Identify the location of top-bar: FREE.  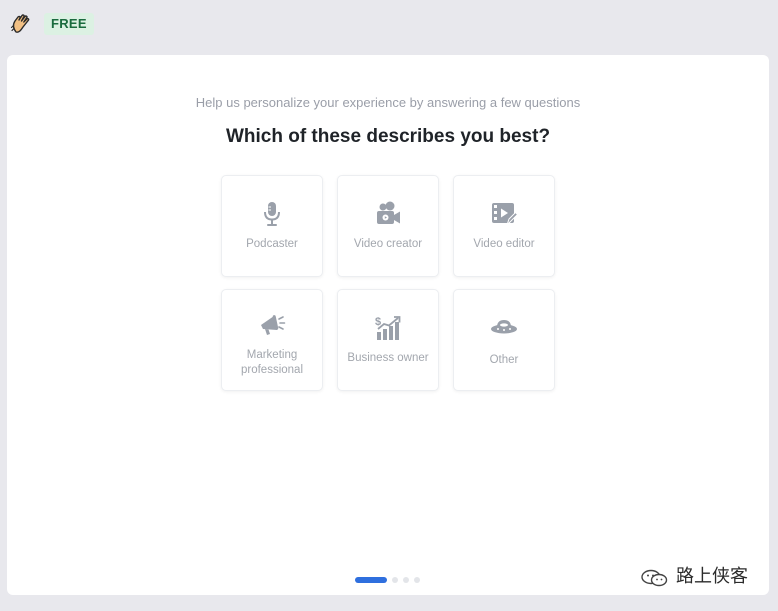
(389, 26).